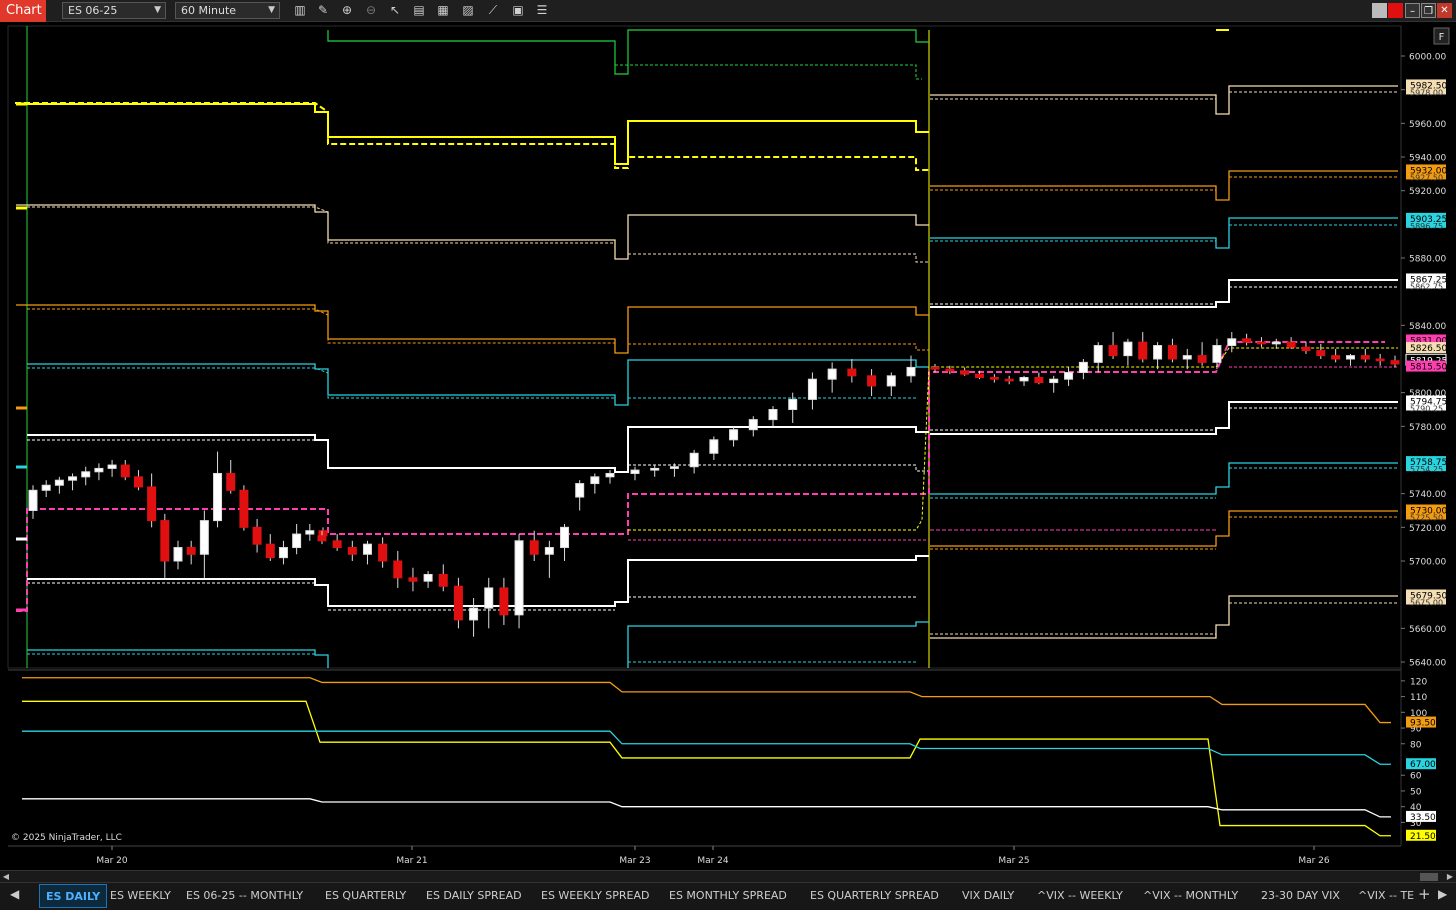  What do you see at coordinates (1386, 896) in the screenshot?
I see `tab-vix-term: ^VIX -- TER` at bounding box center [1386, 896].